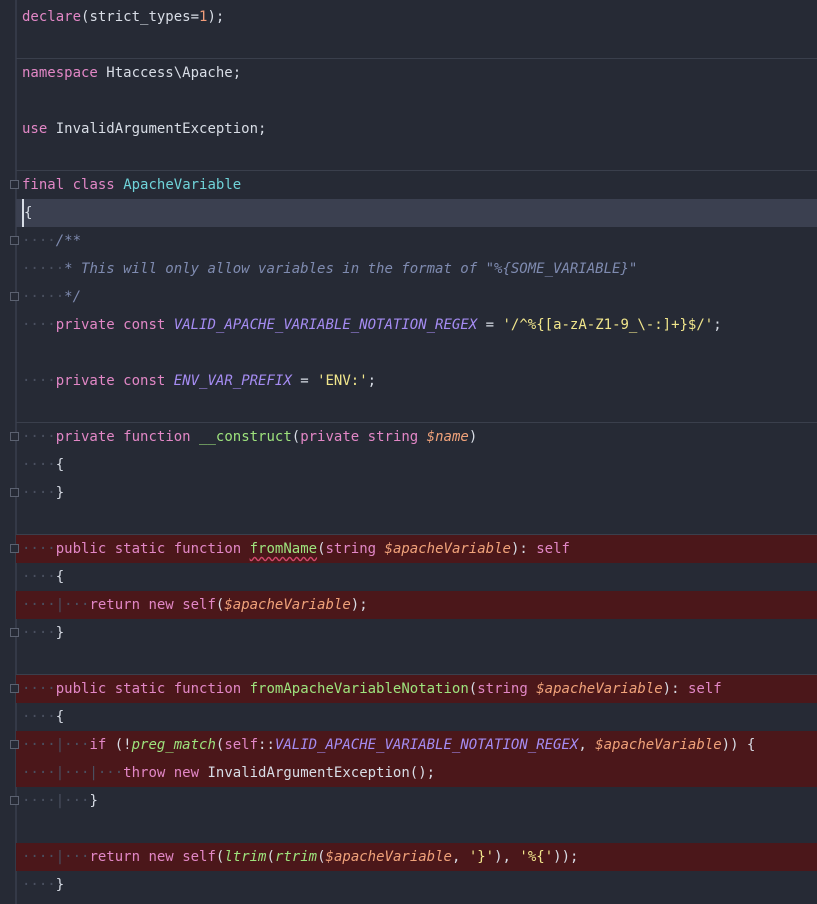  Describe the element at coordinates (416, 213) in the screenshot. I see `code-line-5-current: {` at that location.